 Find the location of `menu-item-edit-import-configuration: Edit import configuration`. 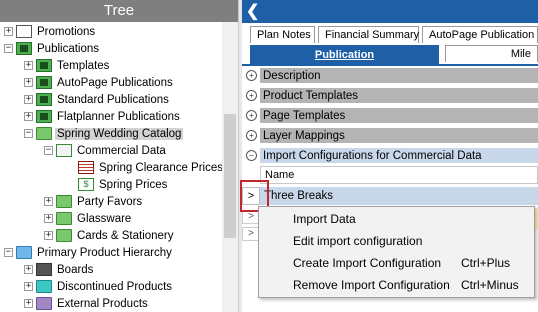

menu-item-edit-import-configuration: Edit import configuration is located at coordinates (396, 241).